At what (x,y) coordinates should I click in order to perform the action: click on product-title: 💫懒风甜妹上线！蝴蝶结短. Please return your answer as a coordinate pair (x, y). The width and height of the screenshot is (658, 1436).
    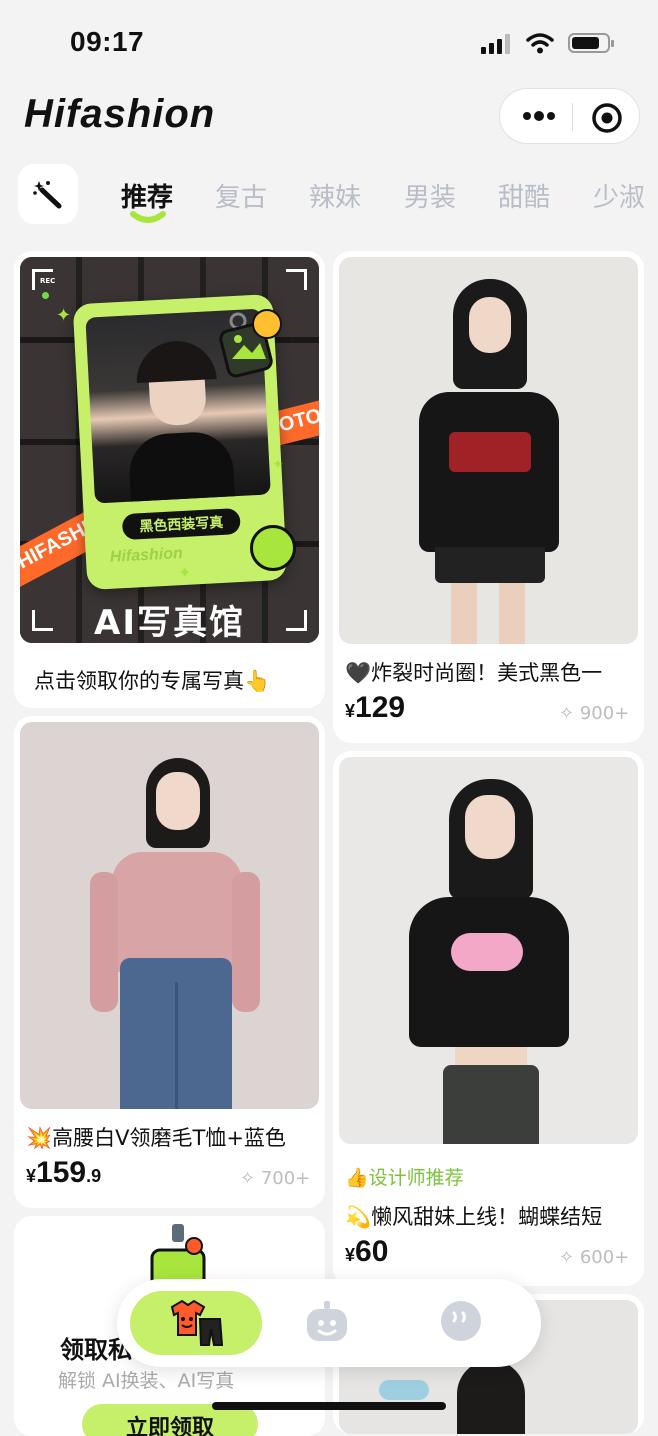
    Looking at the image, I should click on (474, 1217).